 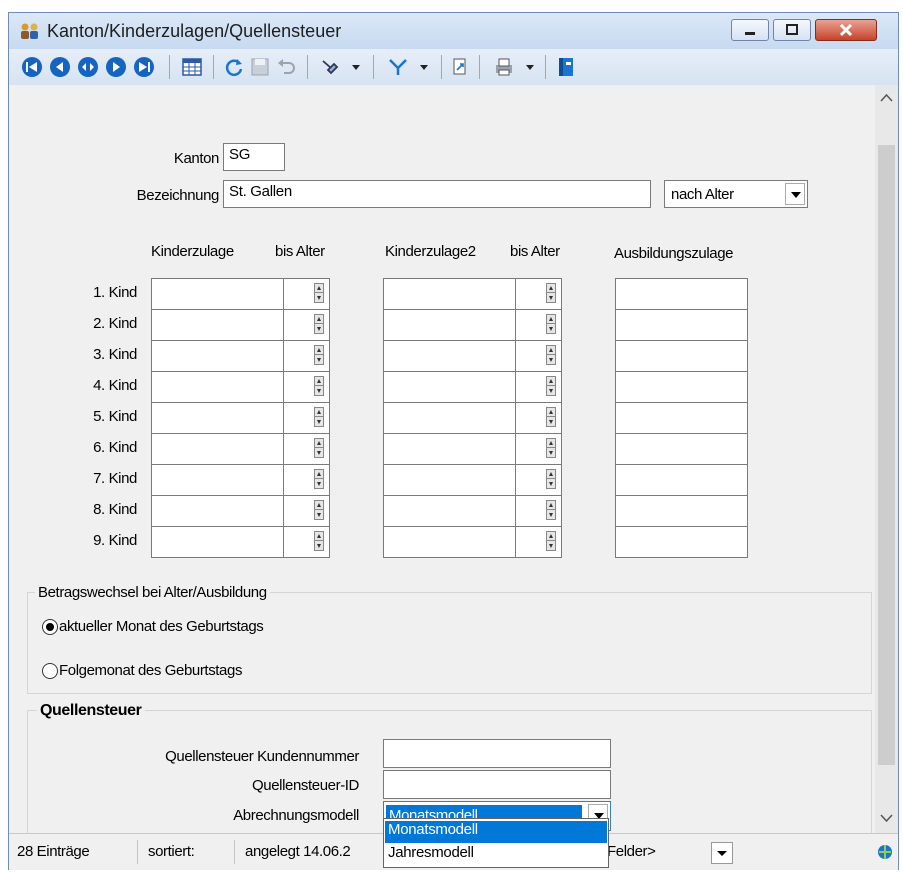 I want to click on book-icon, so click(x=566, y=67).